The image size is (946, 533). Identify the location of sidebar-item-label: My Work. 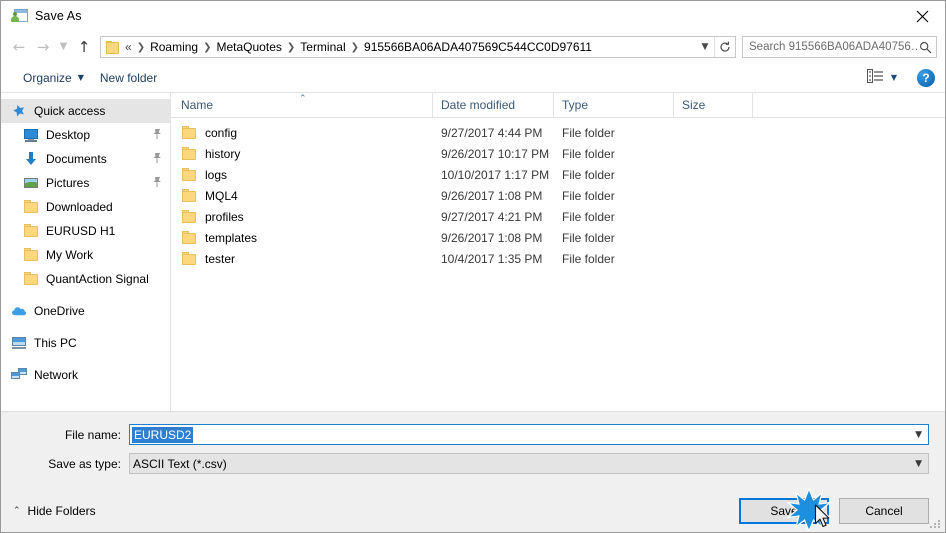
(70, 255).